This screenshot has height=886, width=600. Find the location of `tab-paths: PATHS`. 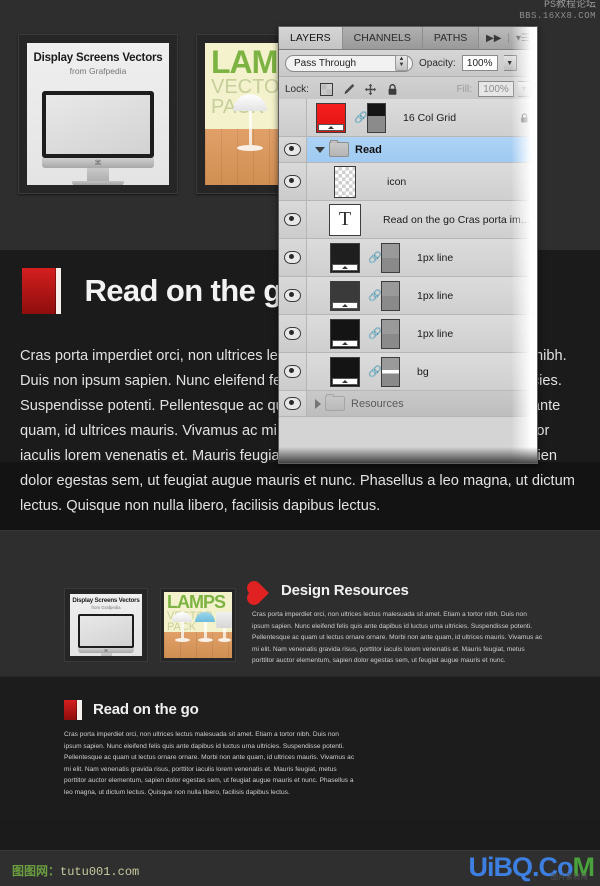

tab-paths: PATHS is located at coordinates (451, 38).